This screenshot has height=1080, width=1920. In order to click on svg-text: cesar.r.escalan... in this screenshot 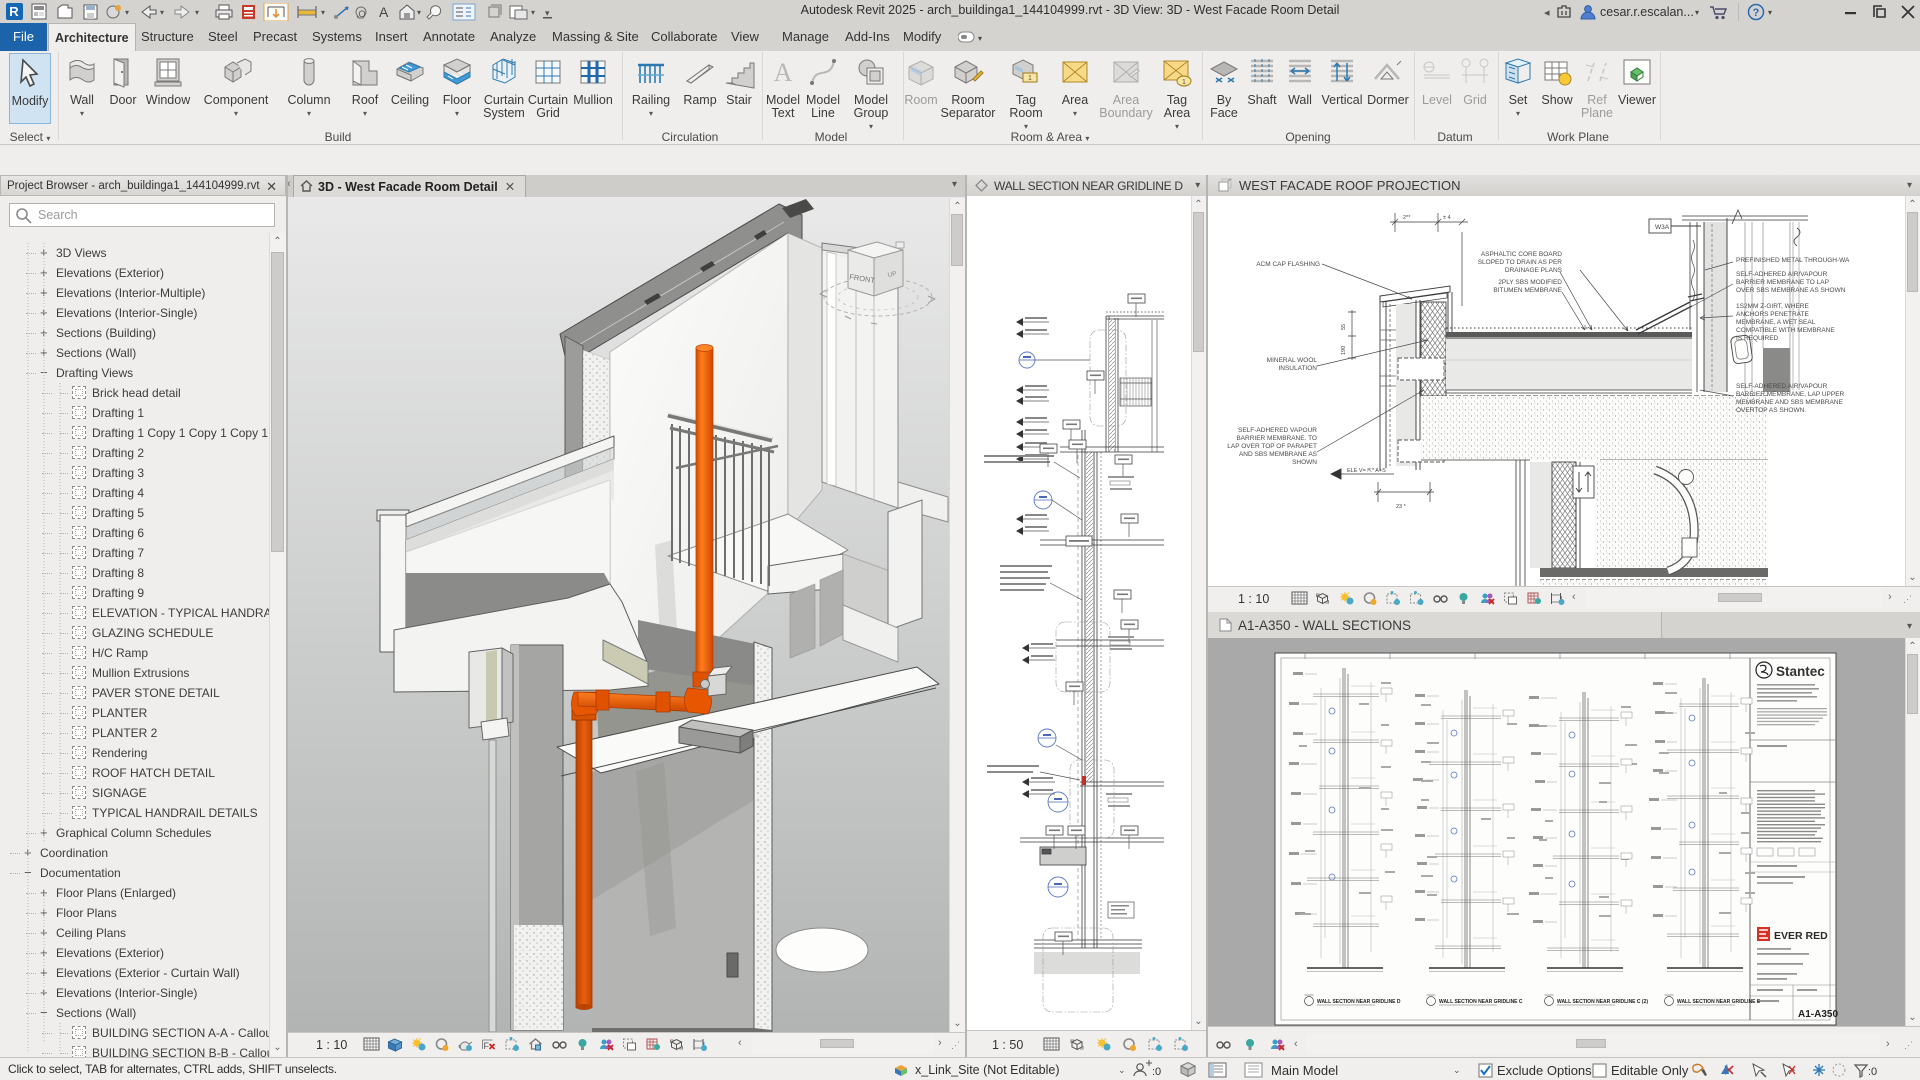, I will do `click(1647, 12)`.